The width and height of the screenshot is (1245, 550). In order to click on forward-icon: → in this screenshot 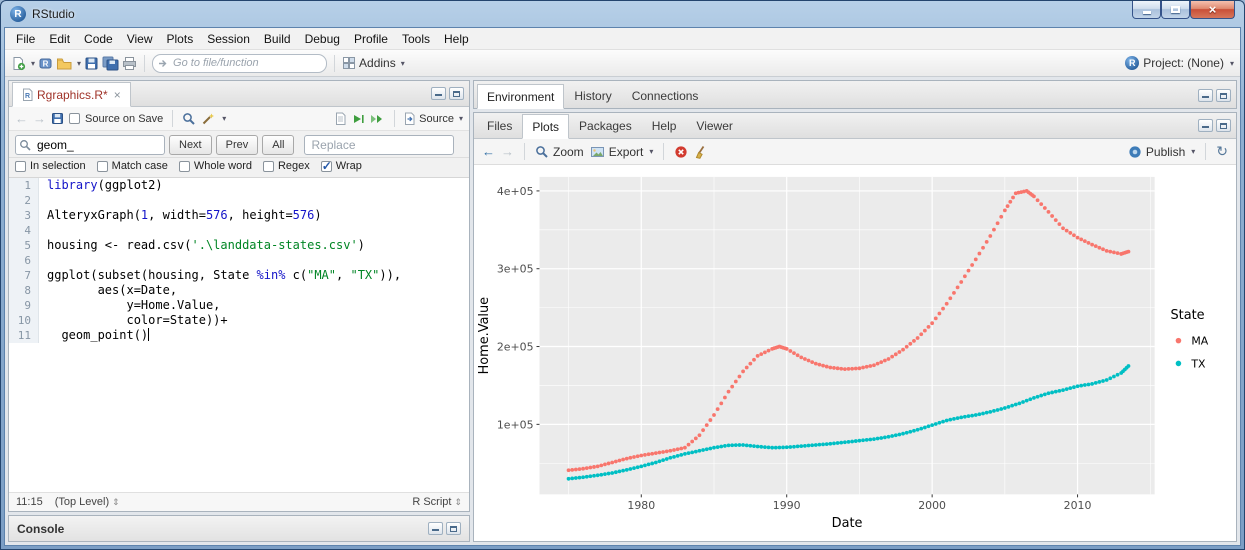, I will do `click(39, 118)`.